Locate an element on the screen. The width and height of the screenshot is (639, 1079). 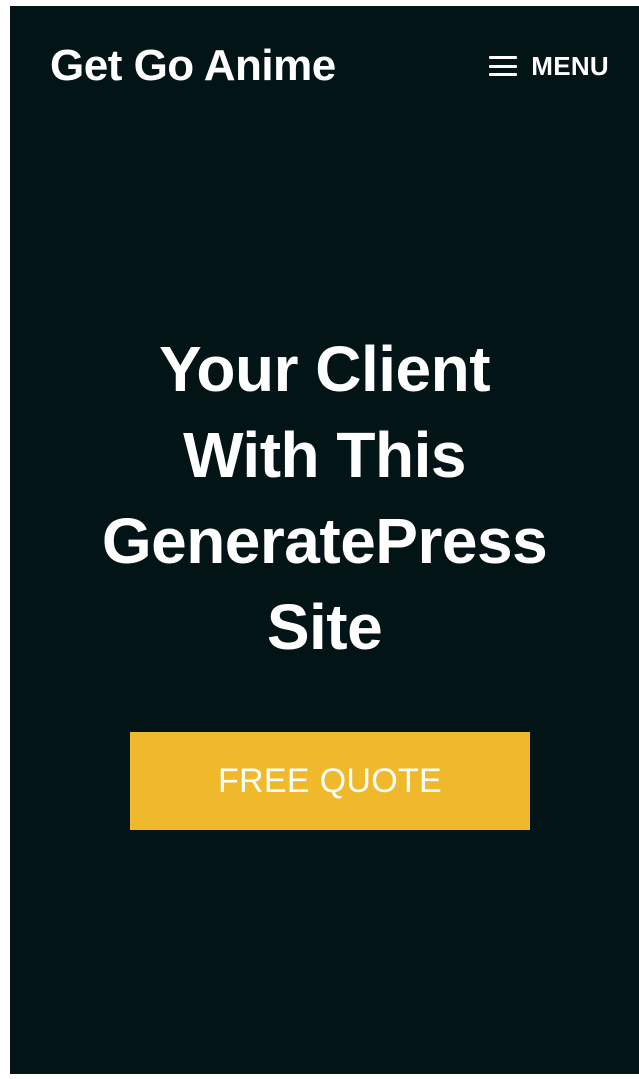
free-quote-button: FREE QUOTE is located at coordinates (330, 781).